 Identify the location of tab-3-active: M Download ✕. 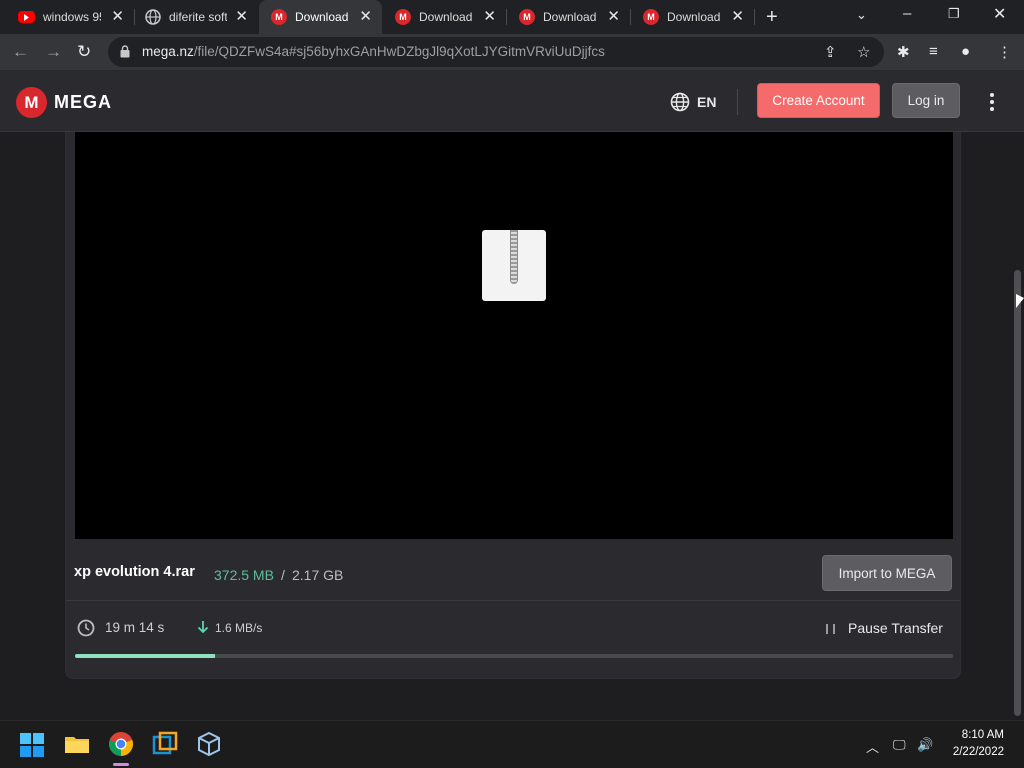
(320, 17).